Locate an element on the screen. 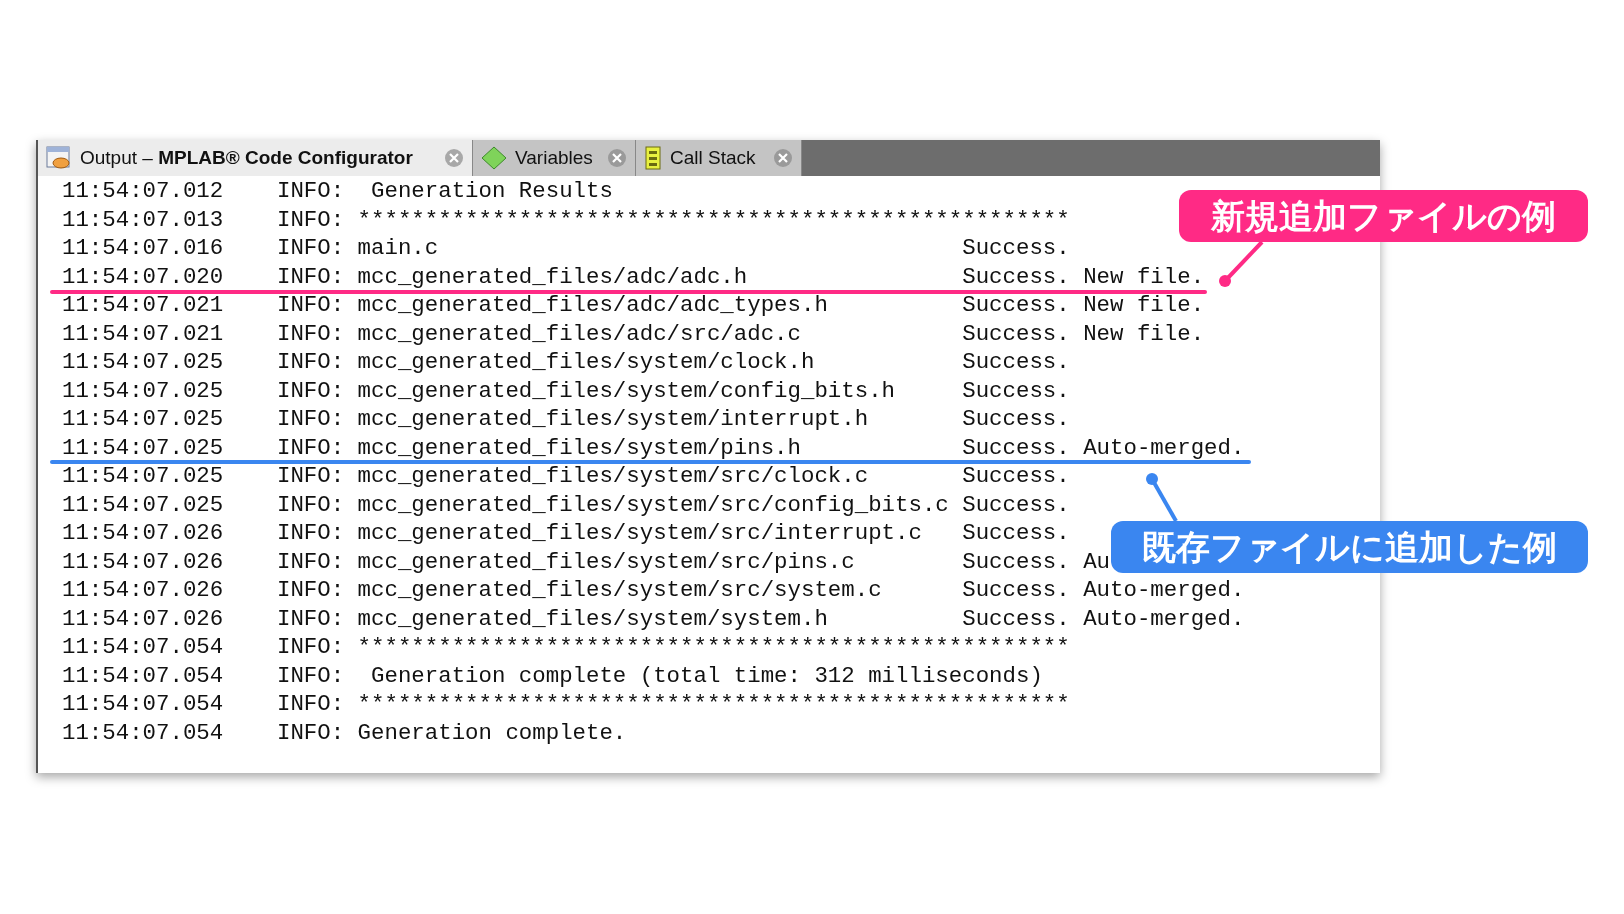 This screenshot has height=914, width=1624. log-message: mcc_generated_files/adc/src/adc.c is located at coordinates (579, 333).